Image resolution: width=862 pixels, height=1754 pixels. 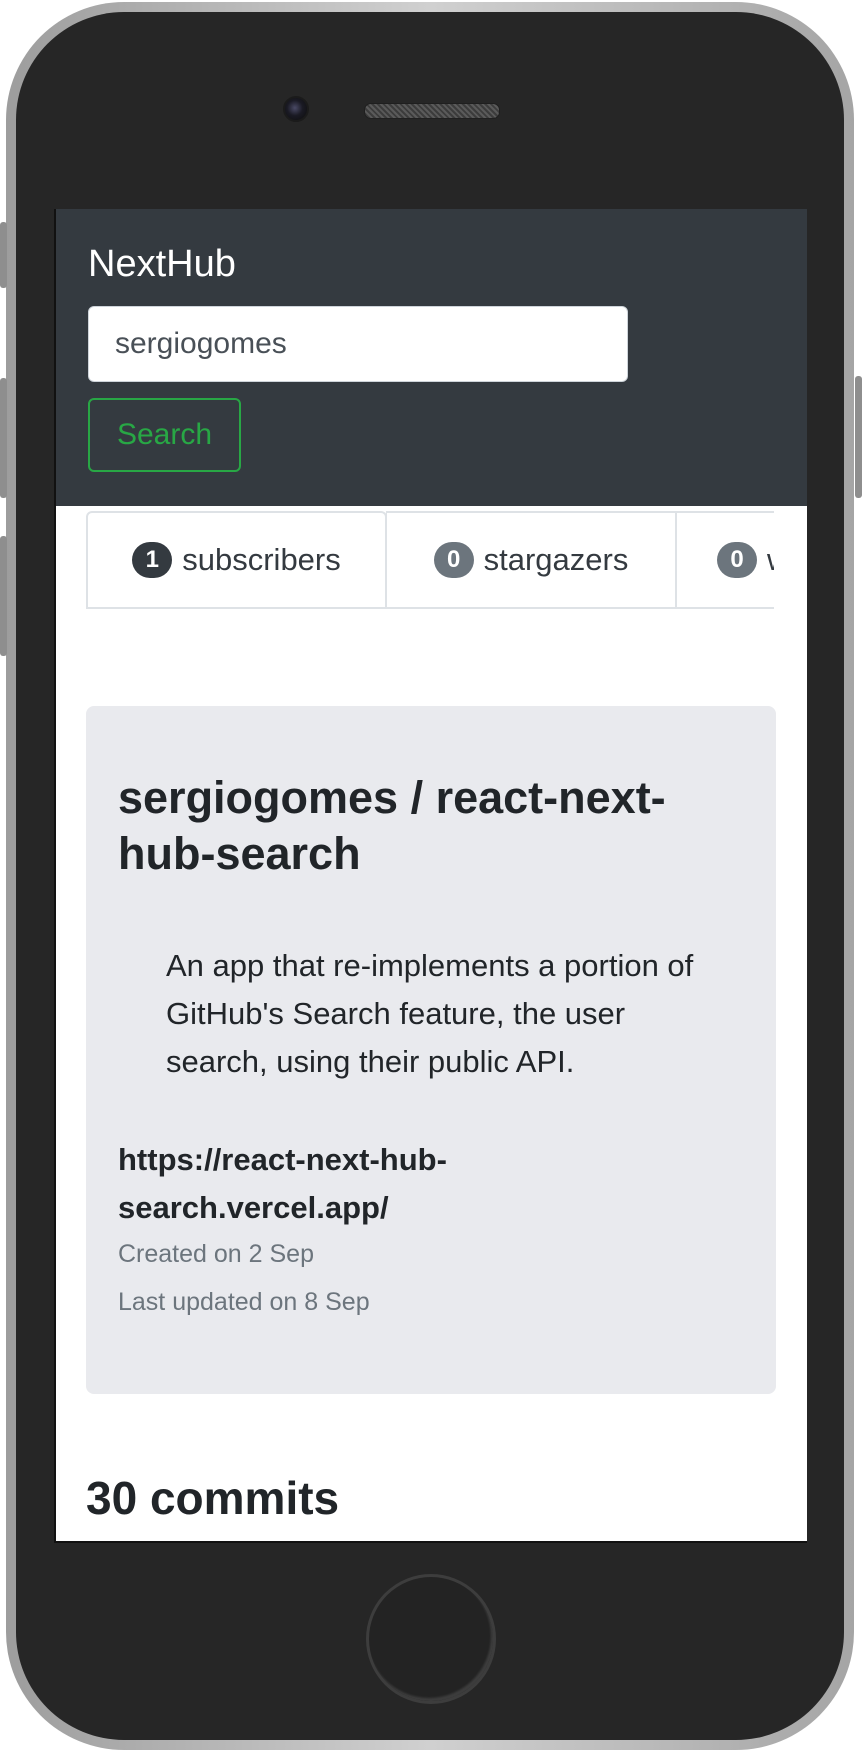 I want to click on tab-stargazers: 0 stargazers, so click(x=531, y=559).